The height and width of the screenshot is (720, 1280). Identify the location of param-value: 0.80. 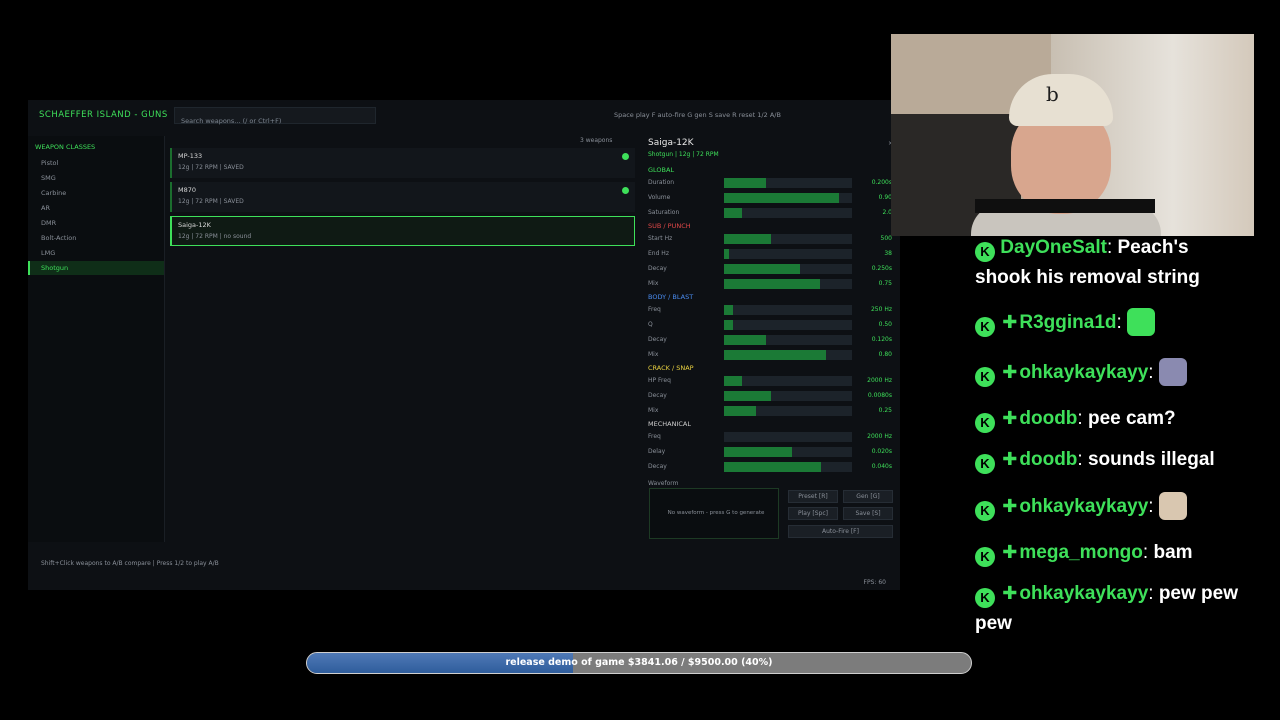
(885, 354).